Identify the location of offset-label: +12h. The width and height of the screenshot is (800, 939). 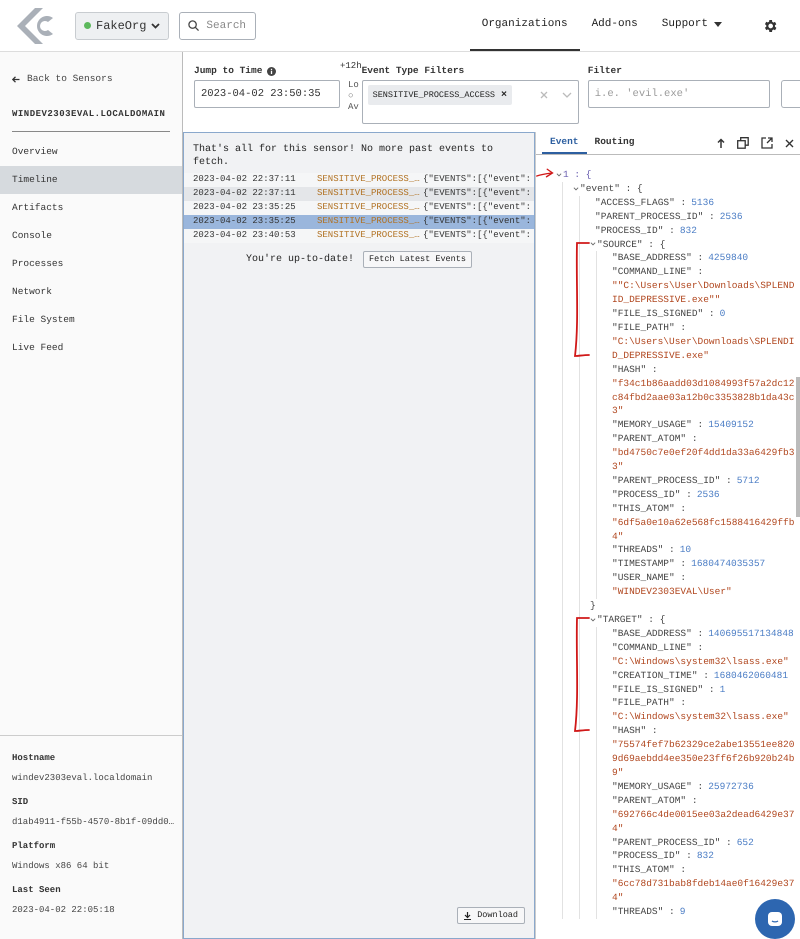
(351, 67).